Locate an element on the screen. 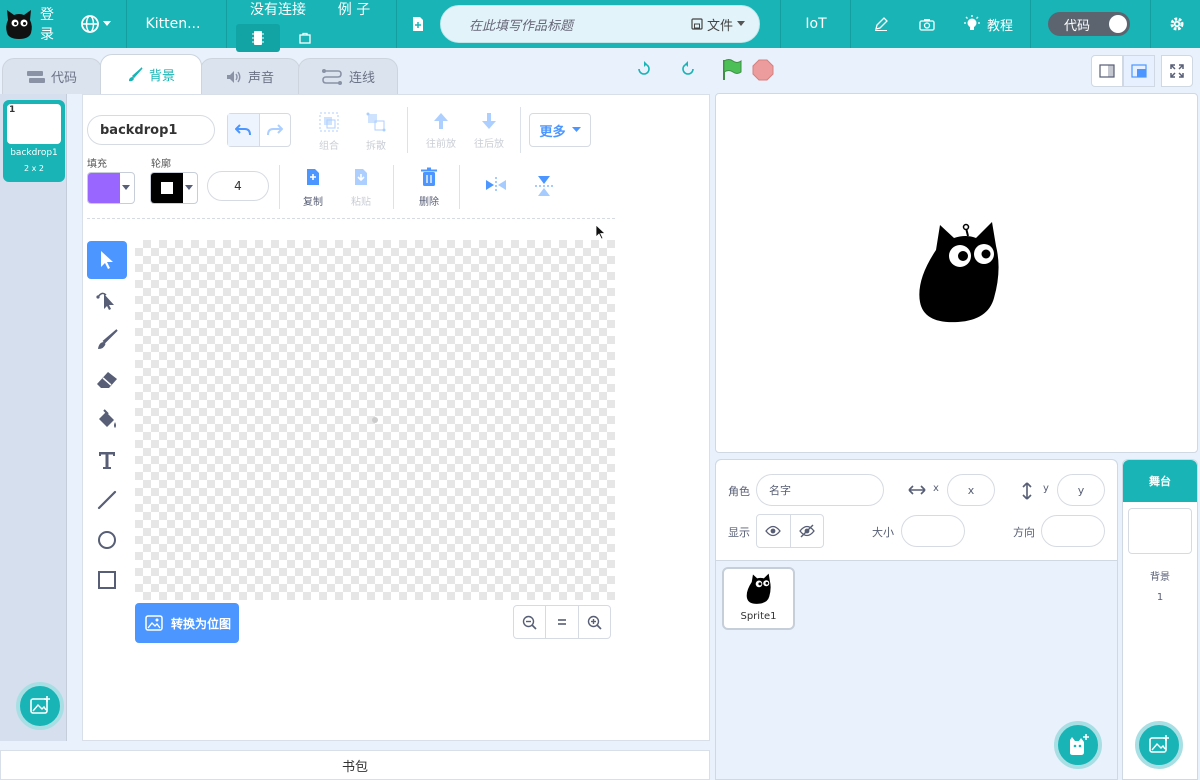 The image size is (1200, 780). direction-input is located at coordinates (1073, 531).